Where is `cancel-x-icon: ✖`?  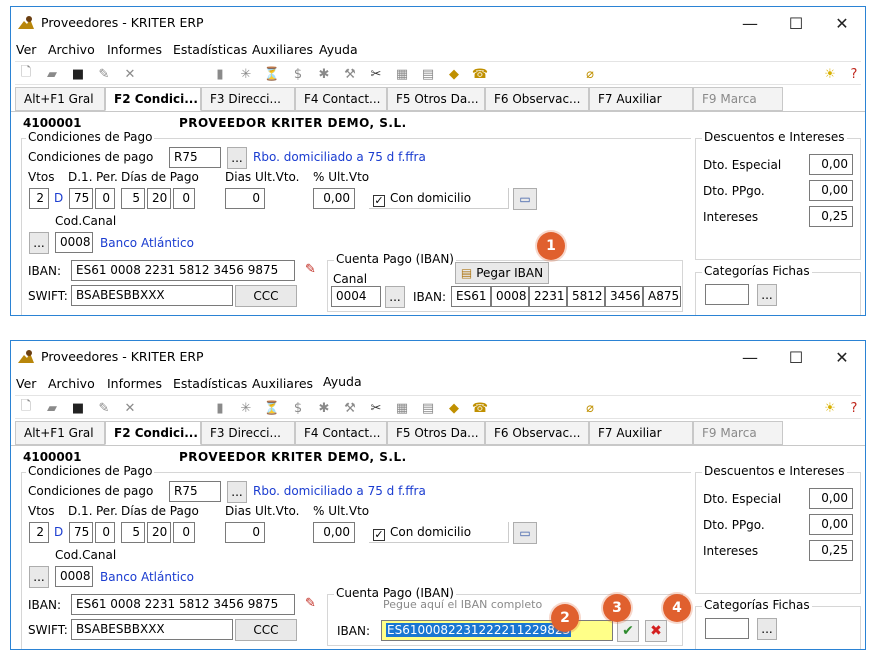
cancel-x-icon: ✖ is located at coordinates (656, 631).